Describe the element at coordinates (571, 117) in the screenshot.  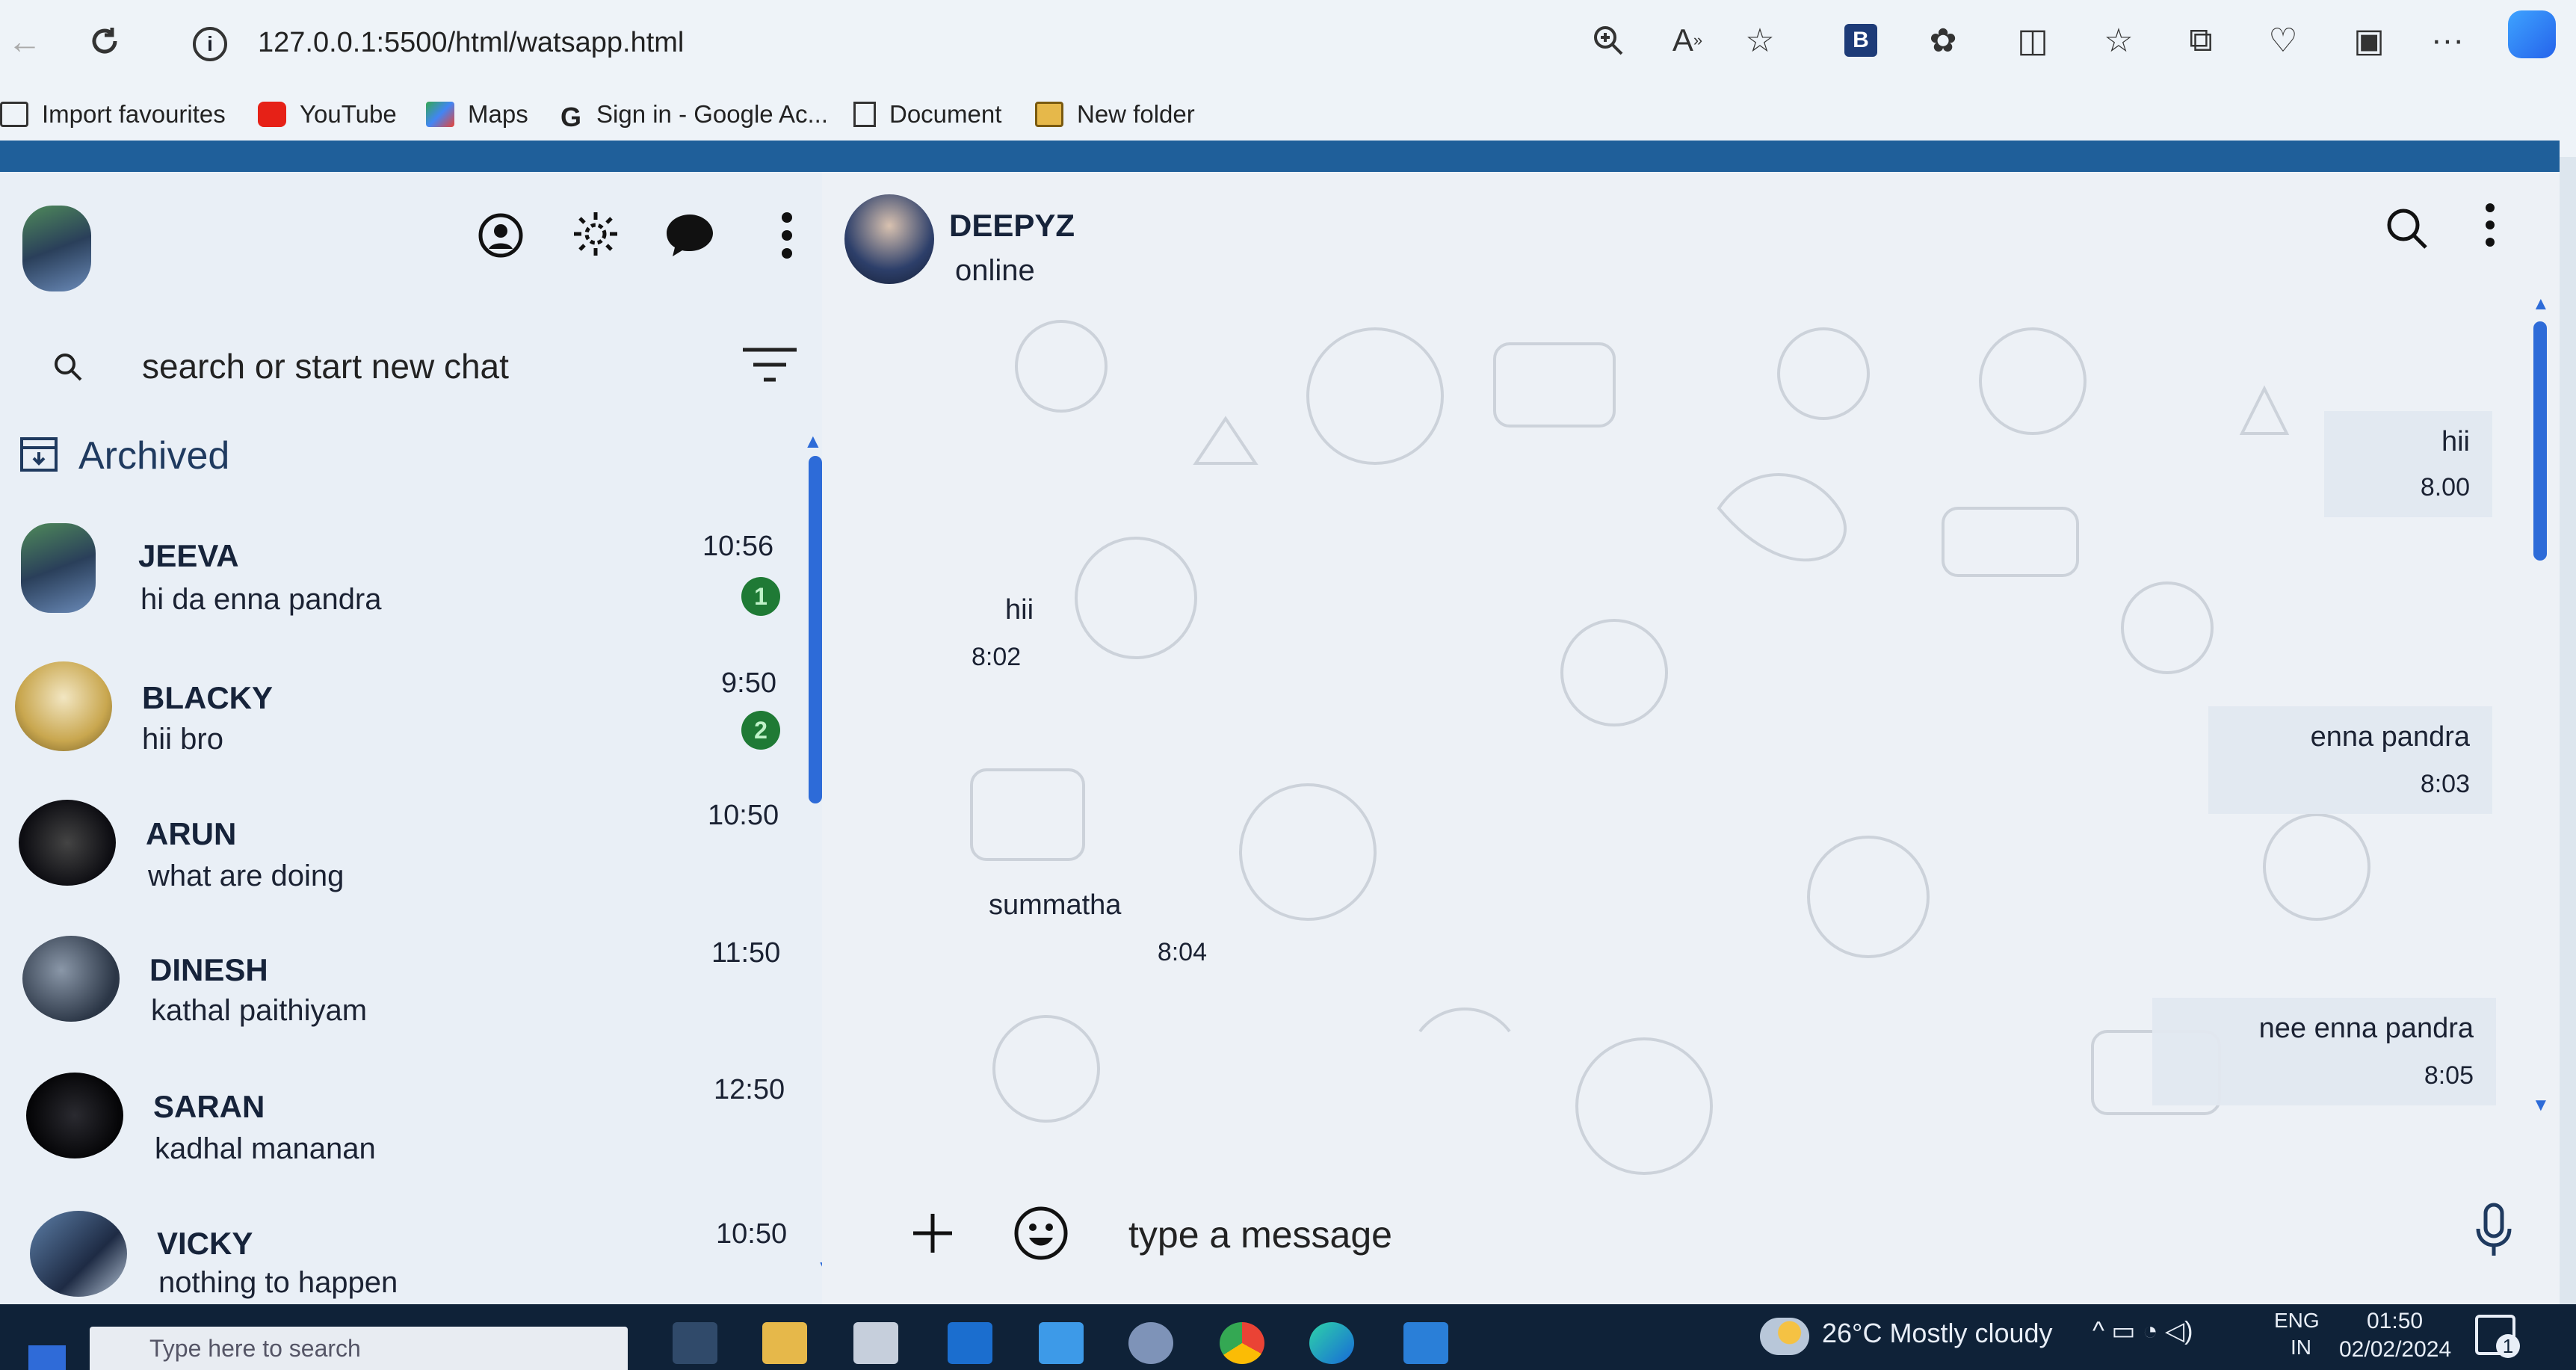
I see `google-icon: G` at that location.